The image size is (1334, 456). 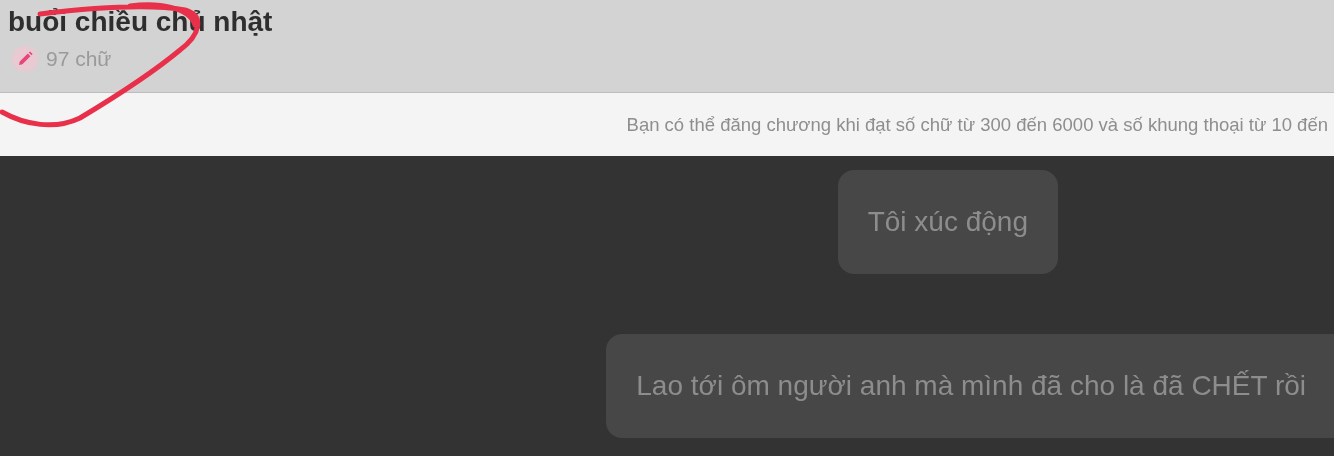 What do you see at coordinates (79, 59) in the screenshot?
I see `word-count: 97 chữ` at bounding box center [79, 59].